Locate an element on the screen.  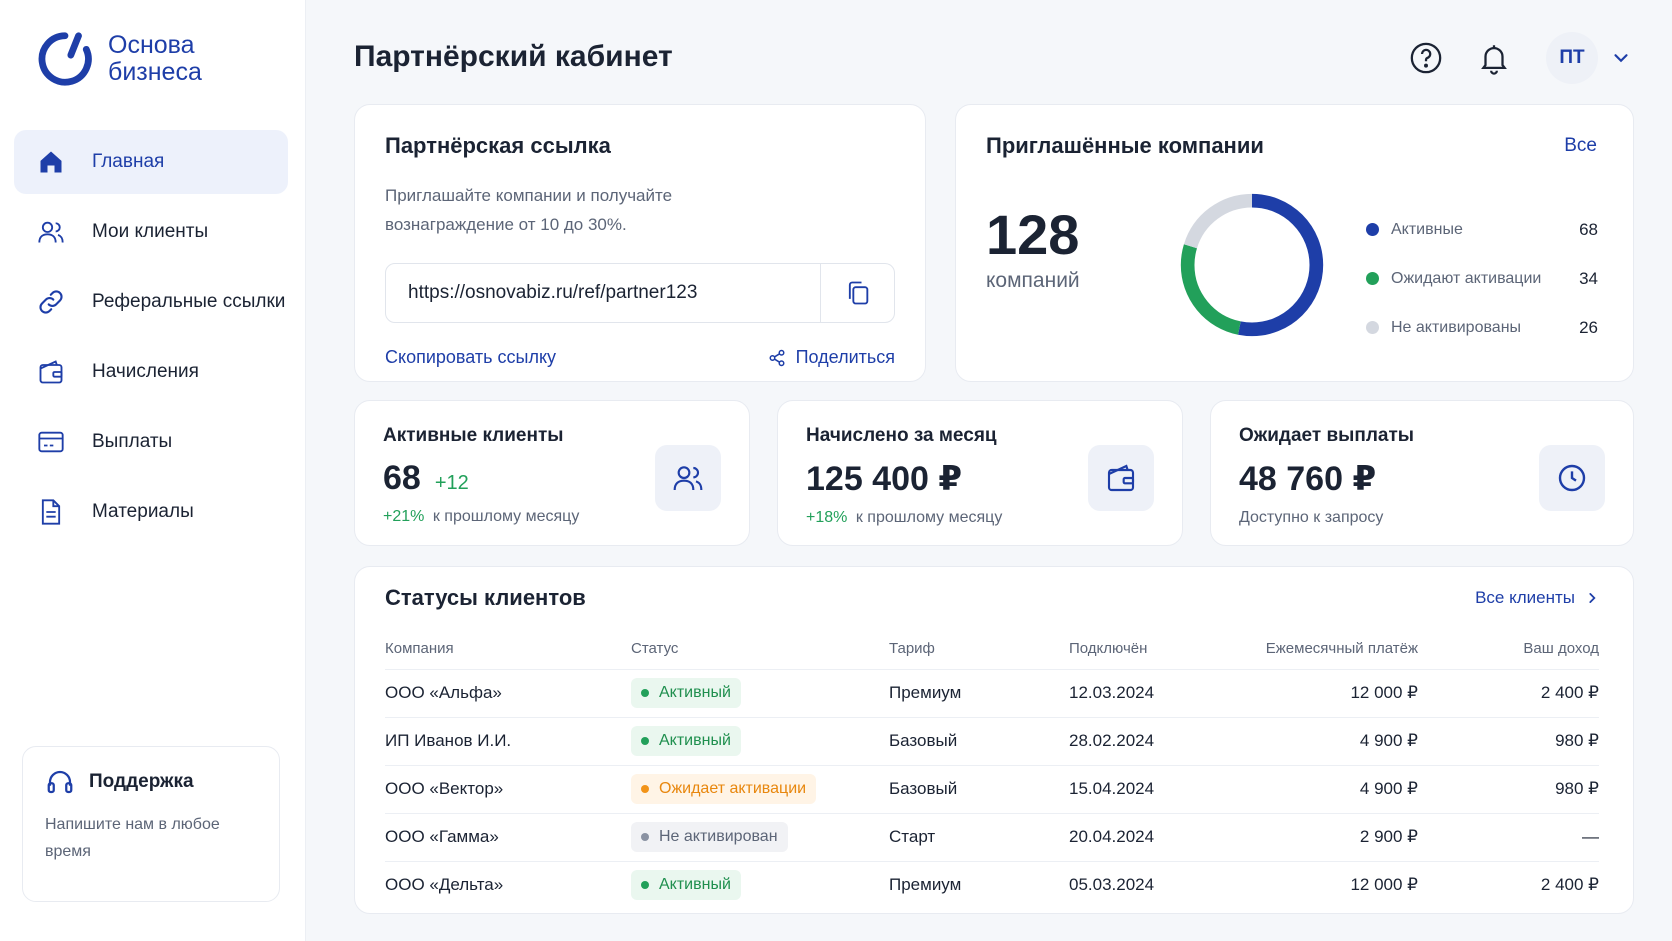
copy-icon is located at coordinates (858, 293).